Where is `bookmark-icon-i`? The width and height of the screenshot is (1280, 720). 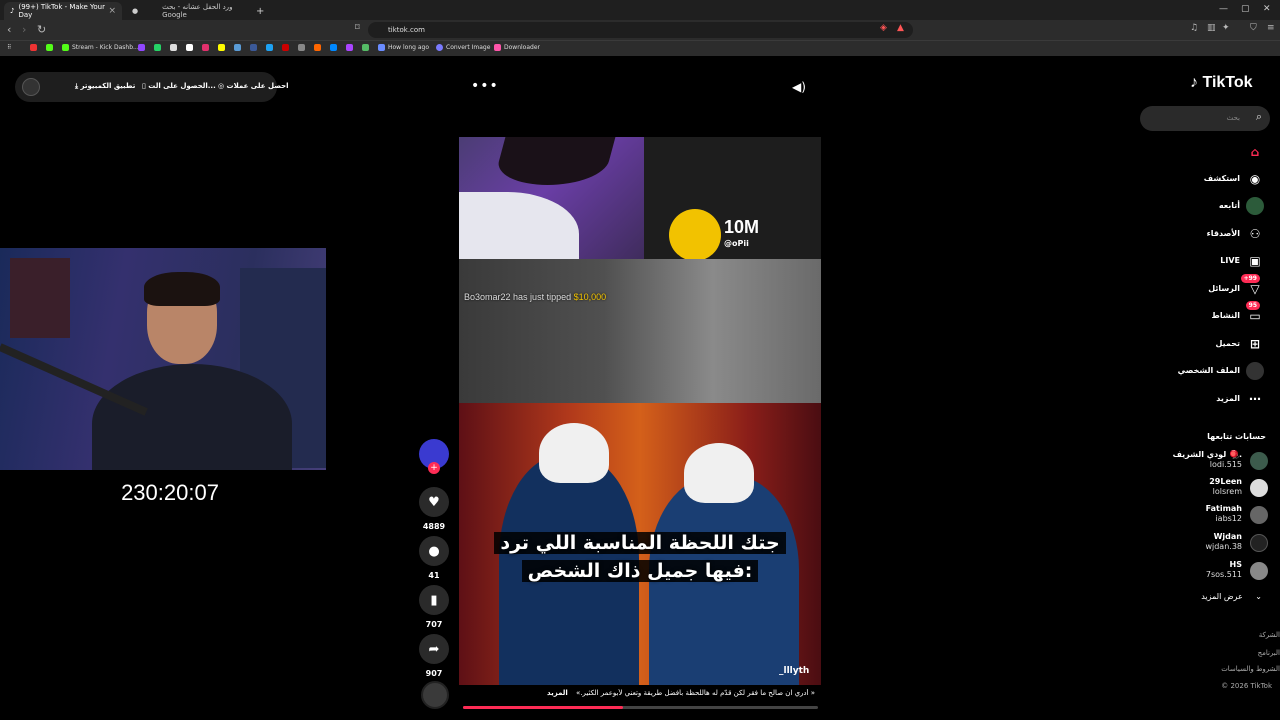 bookmark-icon-i is located at coordinates (365, 47).